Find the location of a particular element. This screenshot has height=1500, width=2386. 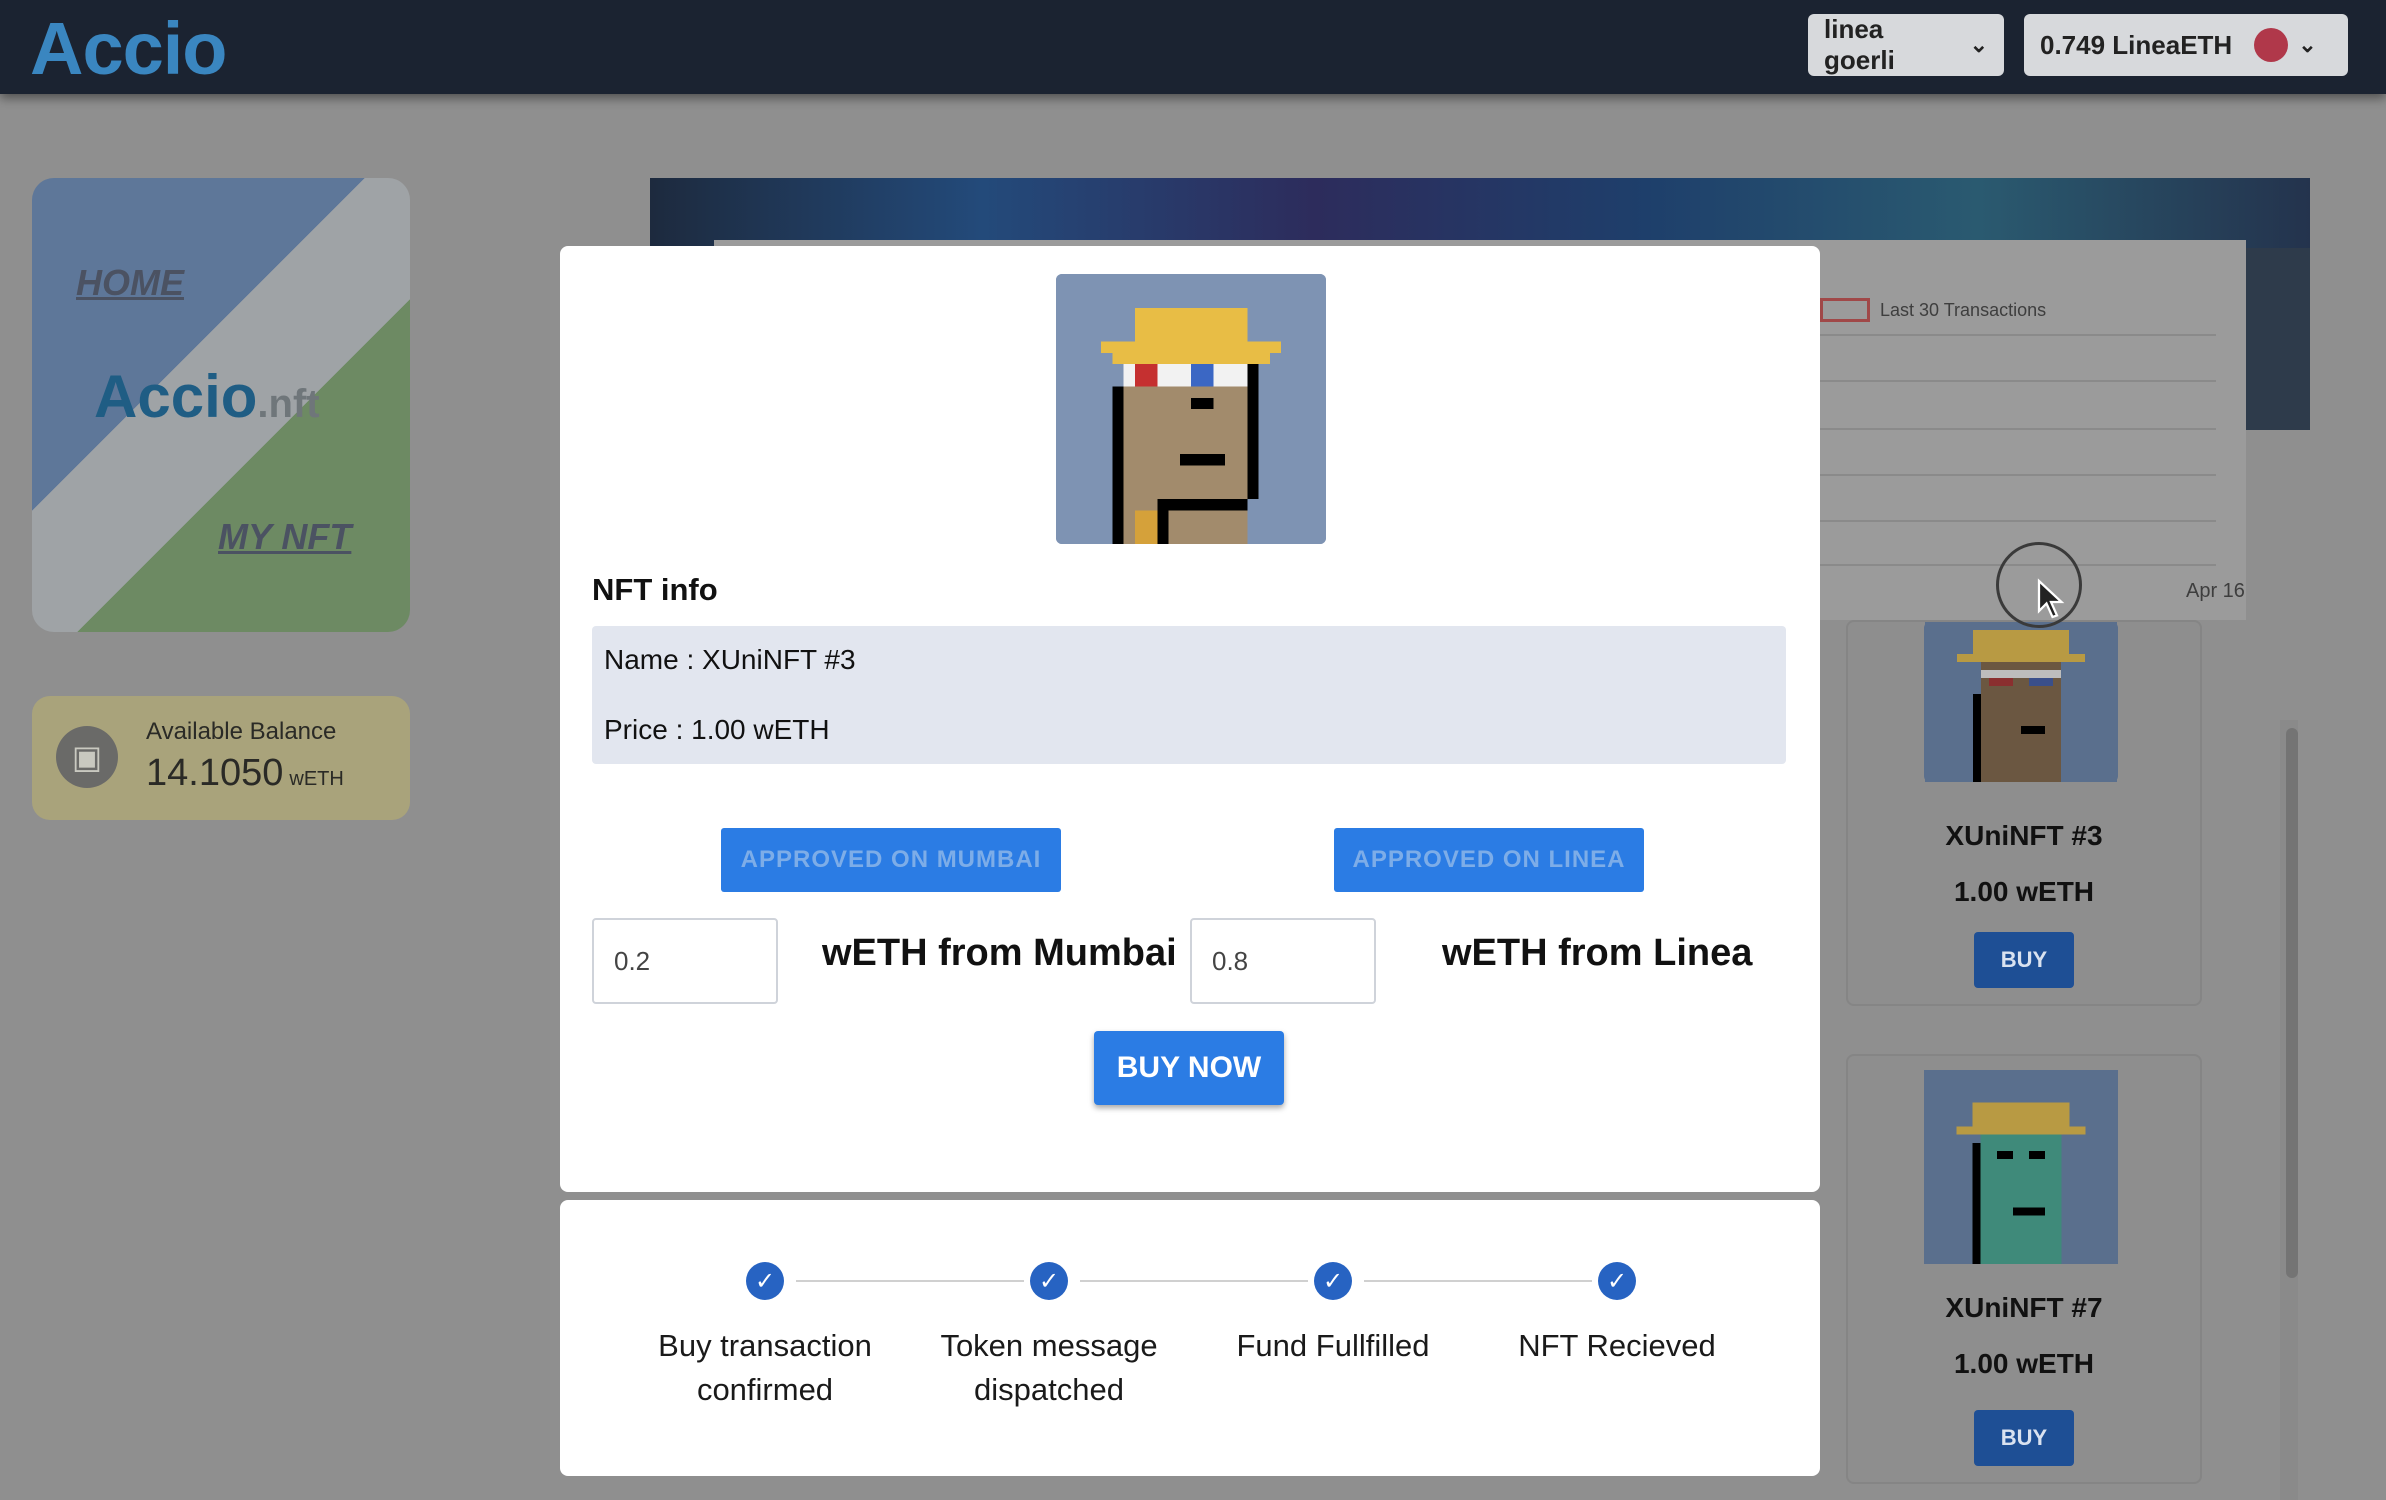

chart-legend: Last 30 Transactions is located at coordinates (1933, 310).